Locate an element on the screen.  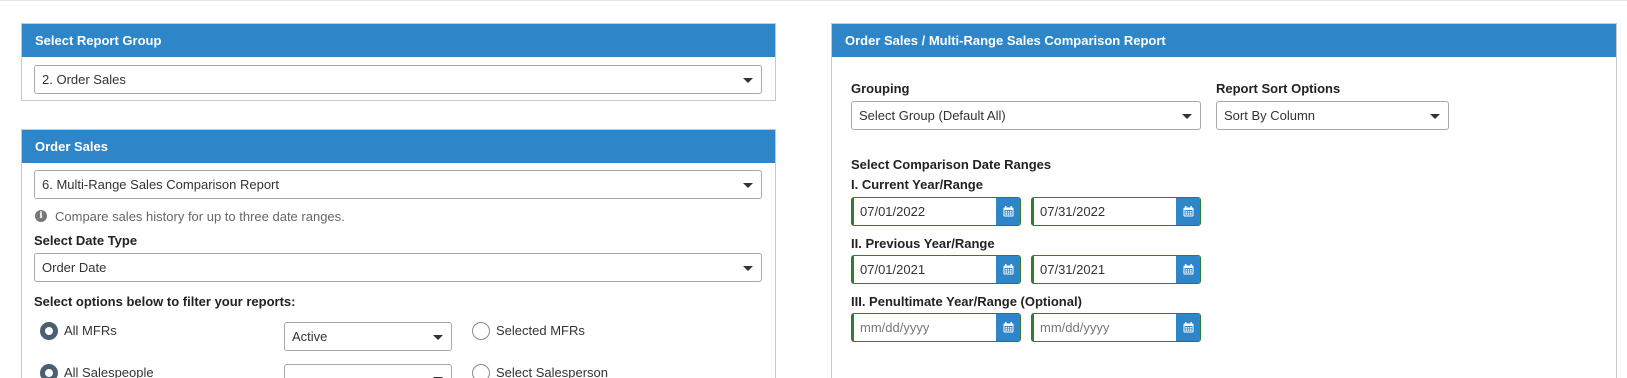
report-group-value: 2. Order Sales is located at coordinates (84, 79).